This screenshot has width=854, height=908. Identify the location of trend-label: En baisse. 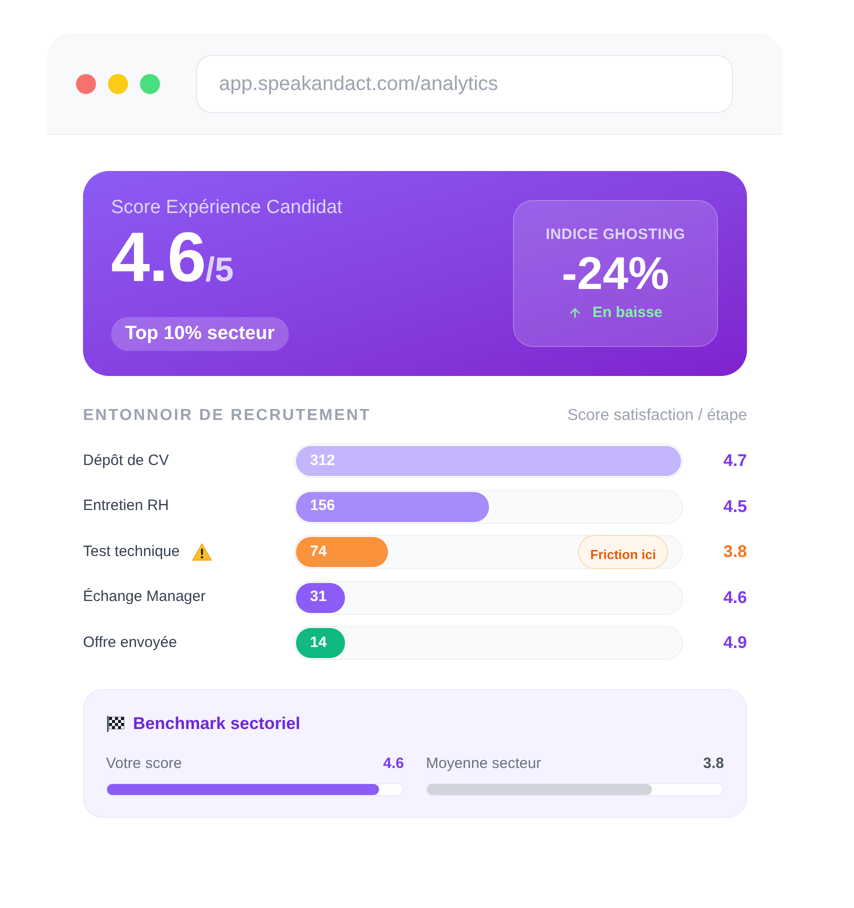
(627, 313).